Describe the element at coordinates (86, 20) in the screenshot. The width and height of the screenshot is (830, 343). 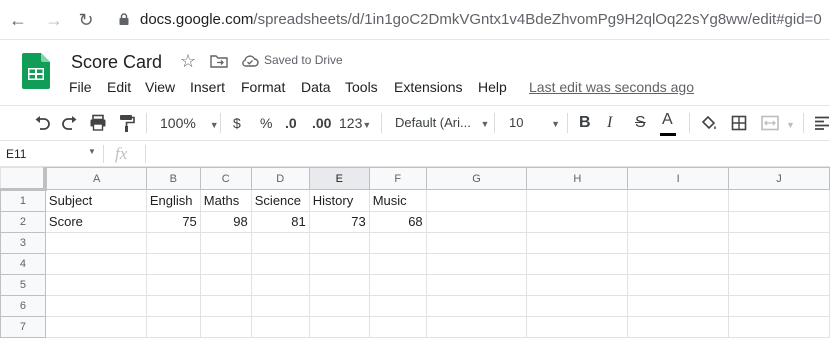
I see `reload-icon: ↻` at that location.